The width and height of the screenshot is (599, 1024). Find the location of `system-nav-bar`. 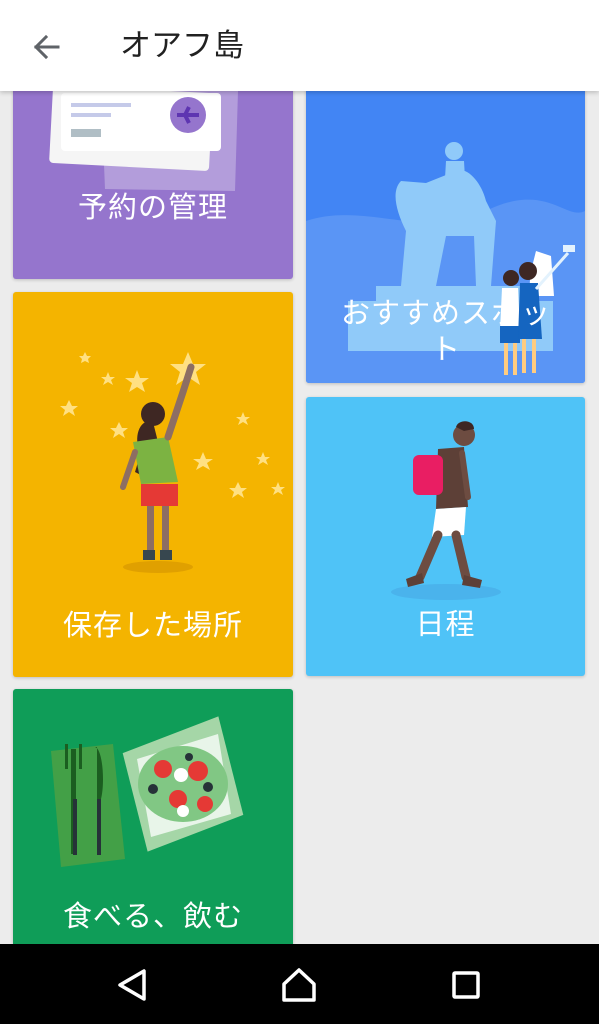

system-nav-bar is located at coordinates (299, 984).